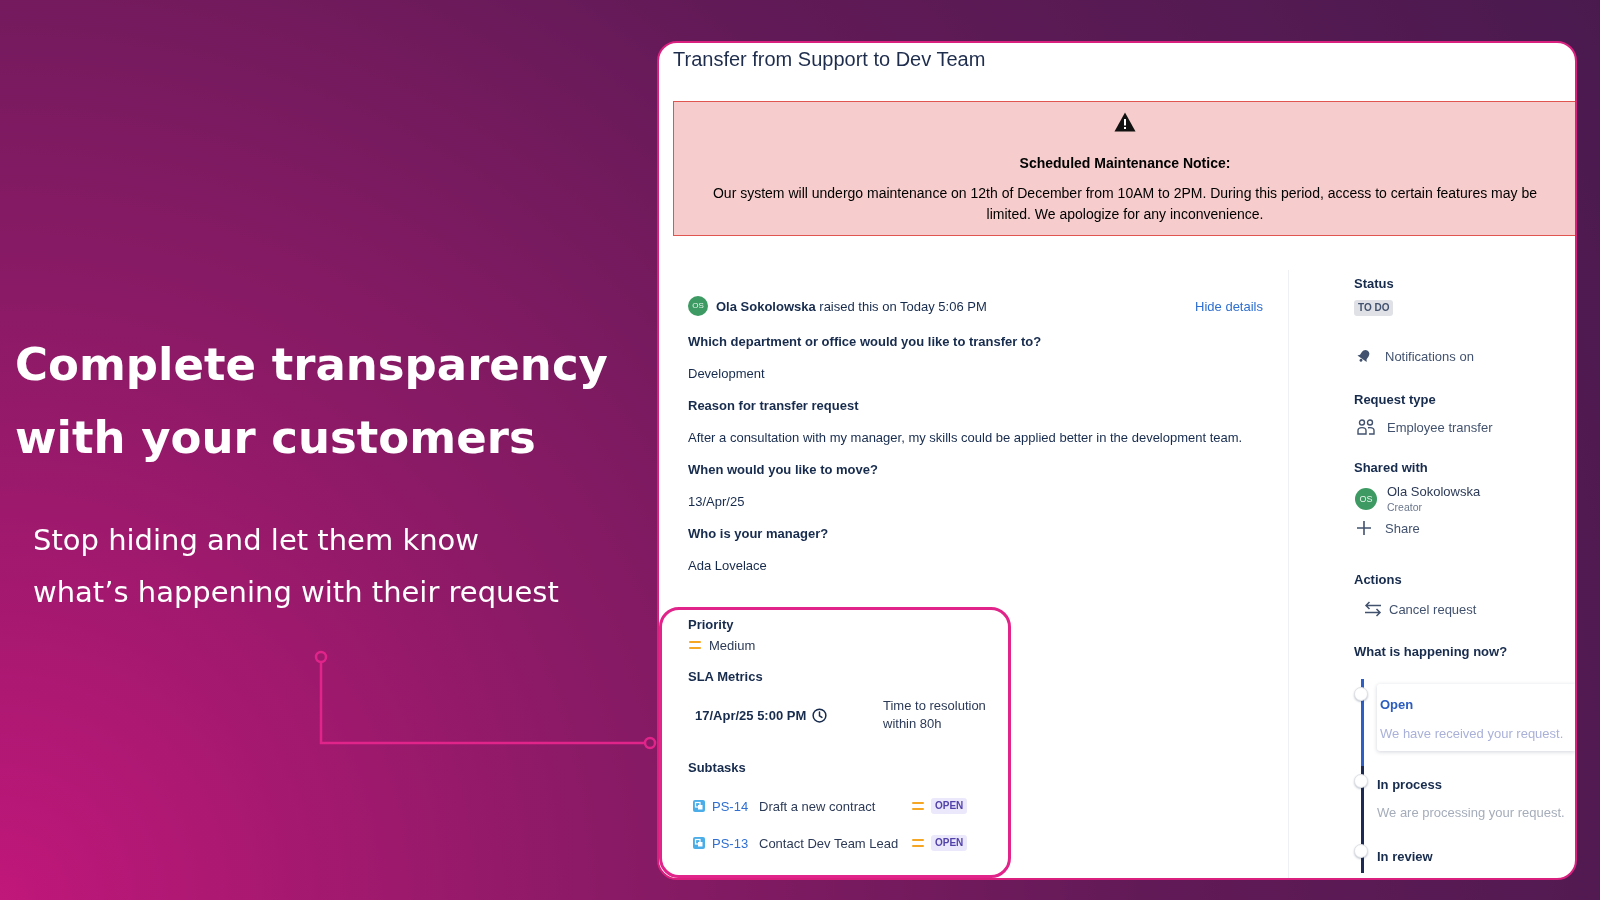 This screenshot has height=900, width=1600. I want to click on sidebar-label: What is happening now?, so click(1431, 652).